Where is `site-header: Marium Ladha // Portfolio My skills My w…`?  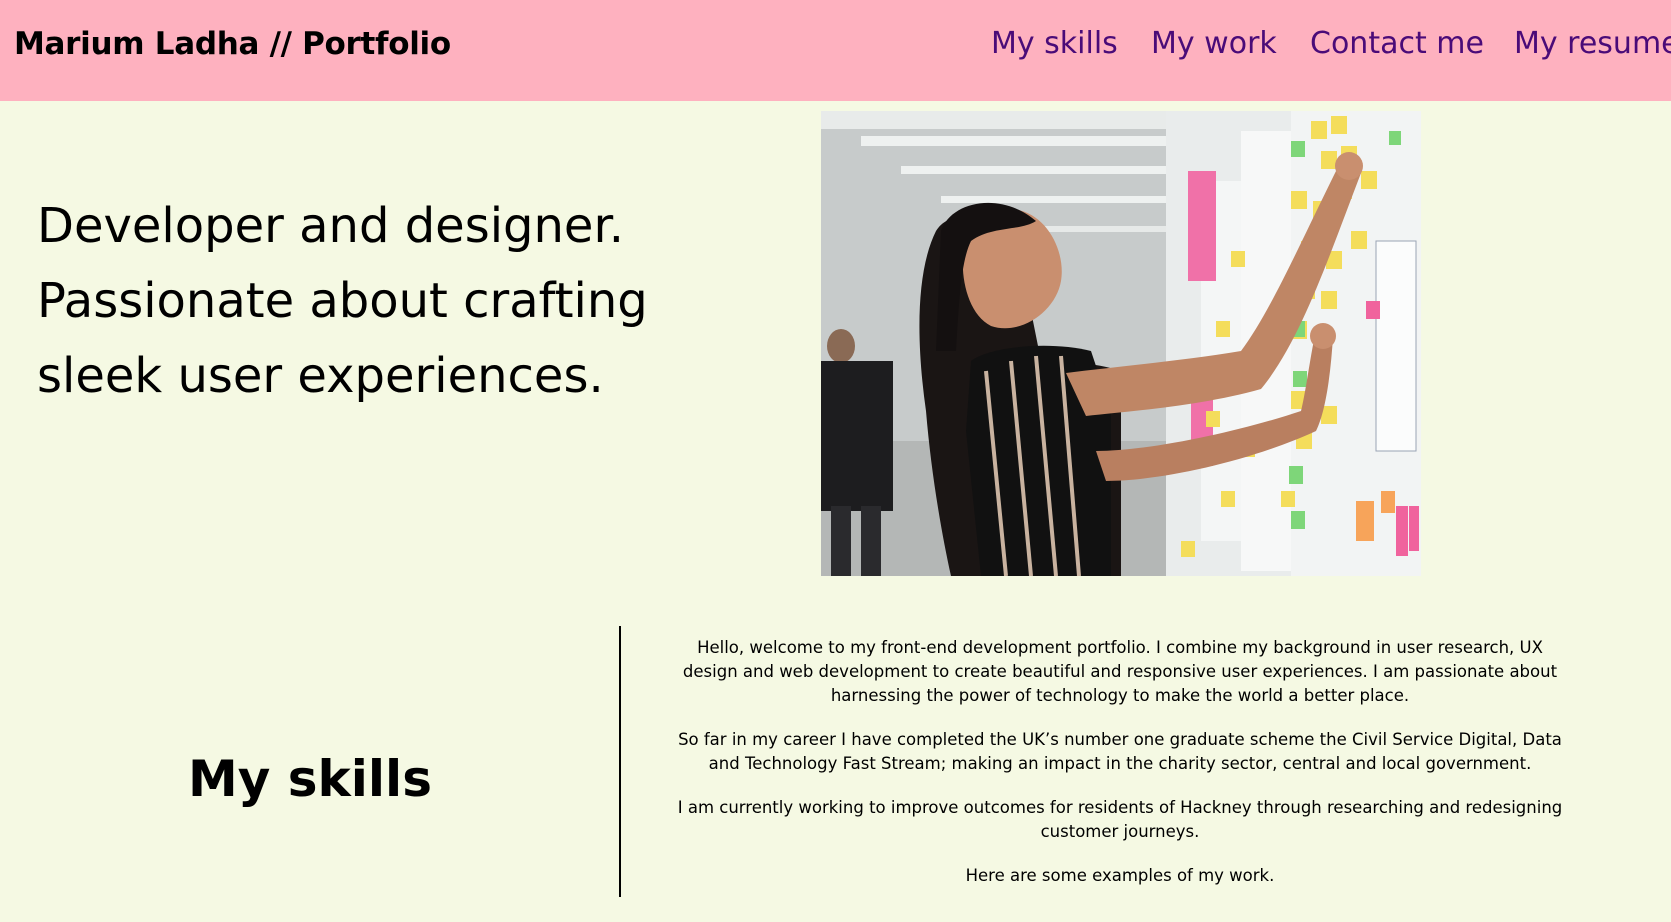 site-header: Marium Ladha // Portfolio My skills My w… is located at coordinates (835, 50).